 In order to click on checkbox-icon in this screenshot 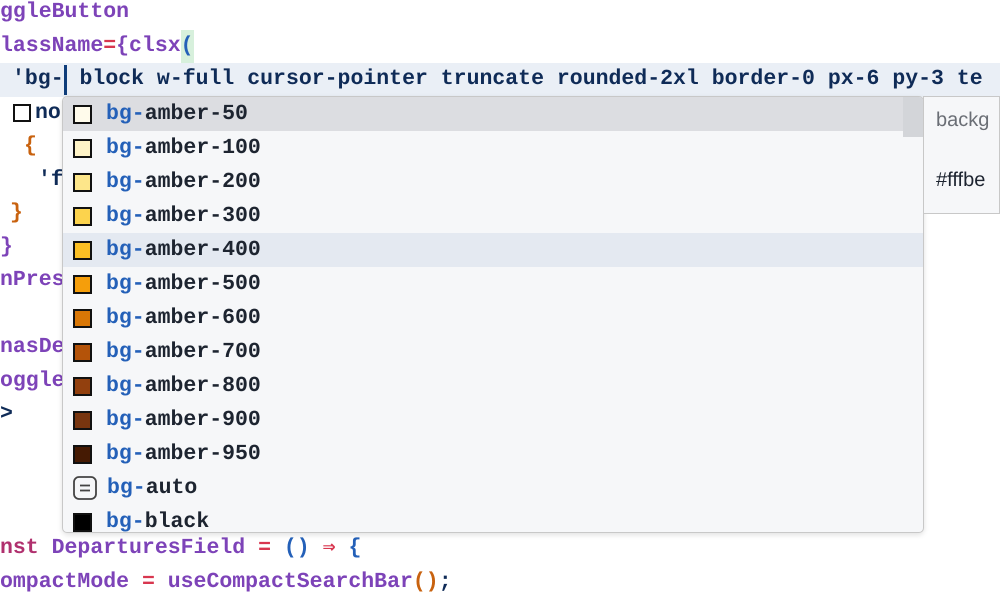, I will do `click(22, 113)`.